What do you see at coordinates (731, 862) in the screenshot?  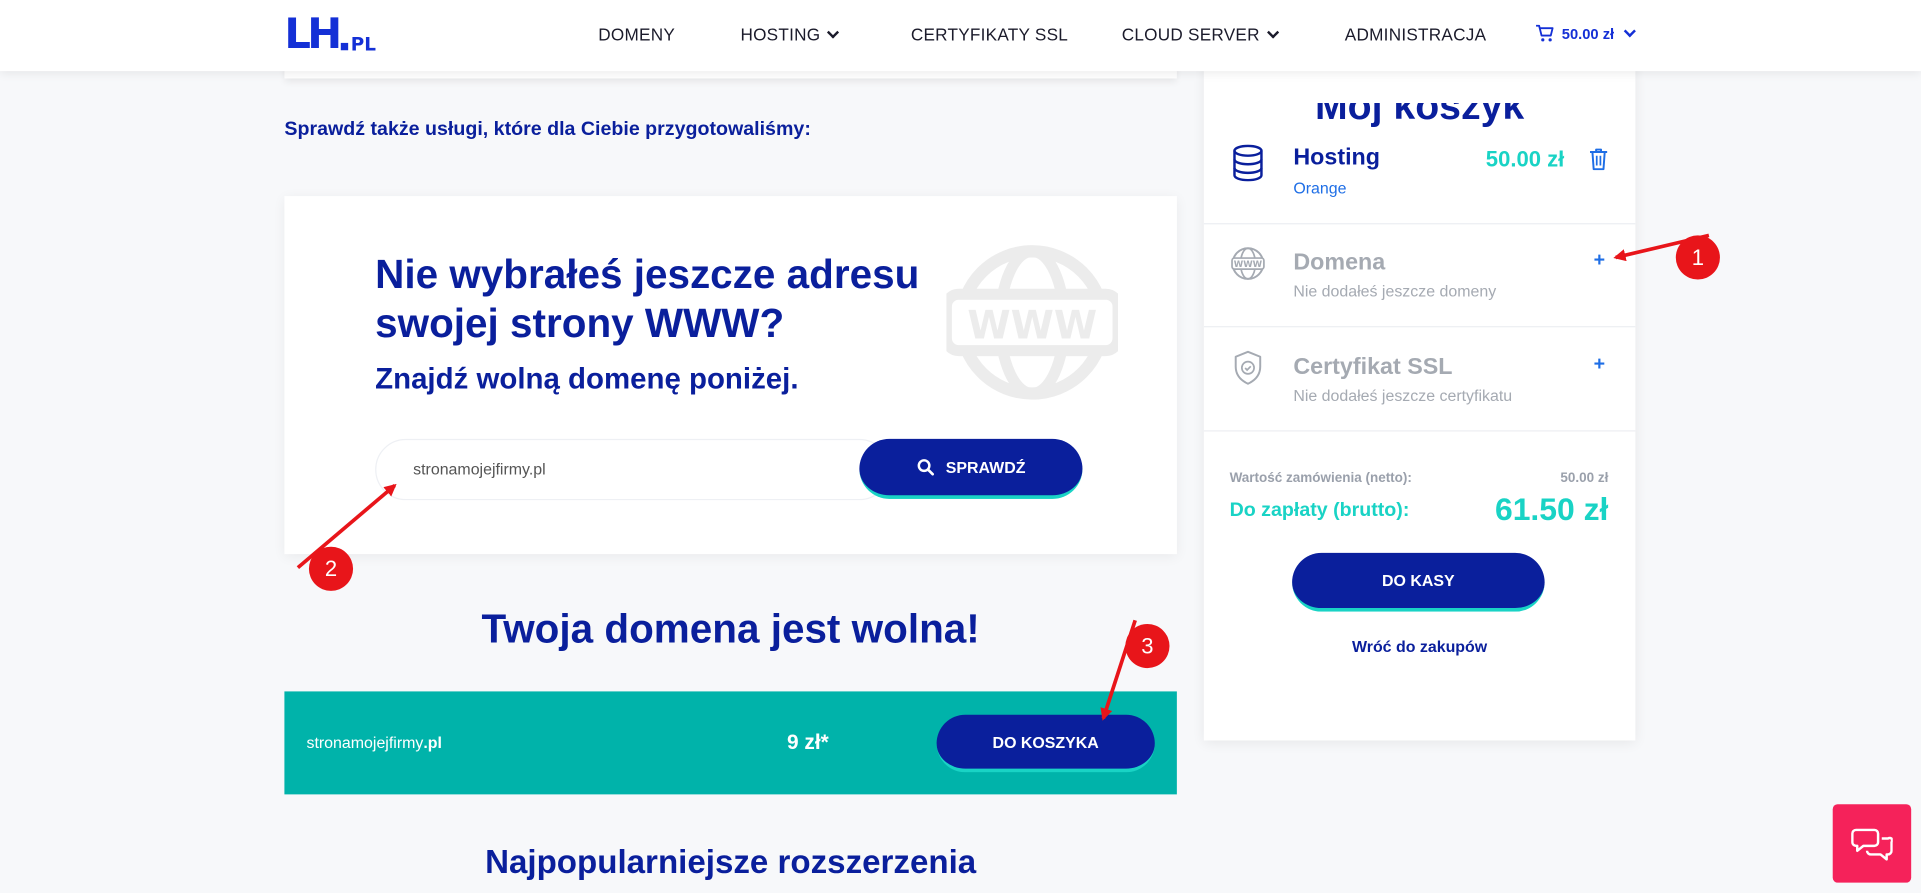 I see `popular-extensions-heading: Najpopularniejsze rozszerzenia` at bounding box center [731, 862].